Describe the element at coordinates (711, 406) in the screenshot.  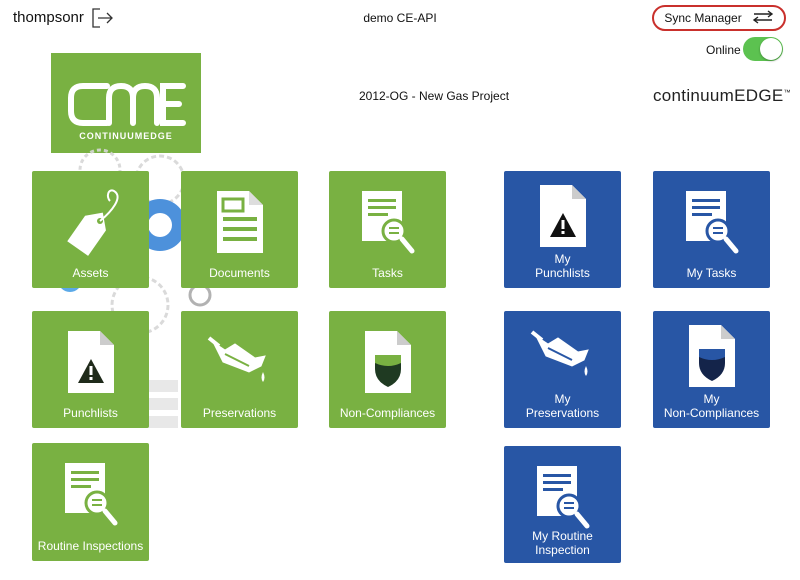
I see `my-non-compliances-label: My Non-Compliances` at that location.